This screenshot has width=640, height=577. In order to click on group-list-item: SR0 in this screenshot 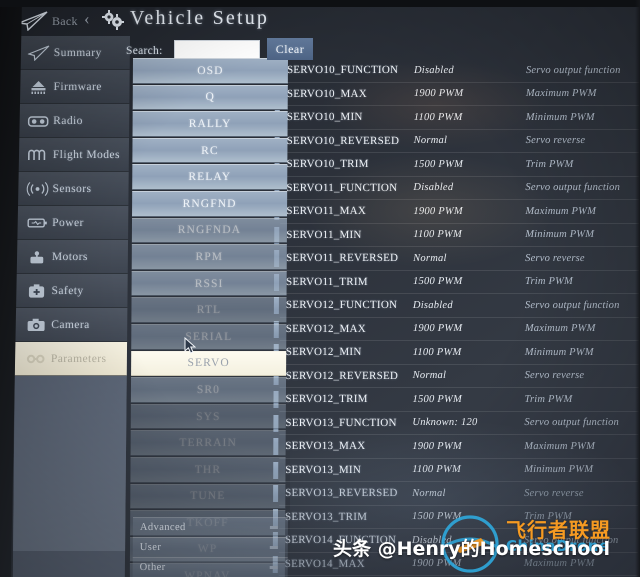, I will do `click(208, 390)`.